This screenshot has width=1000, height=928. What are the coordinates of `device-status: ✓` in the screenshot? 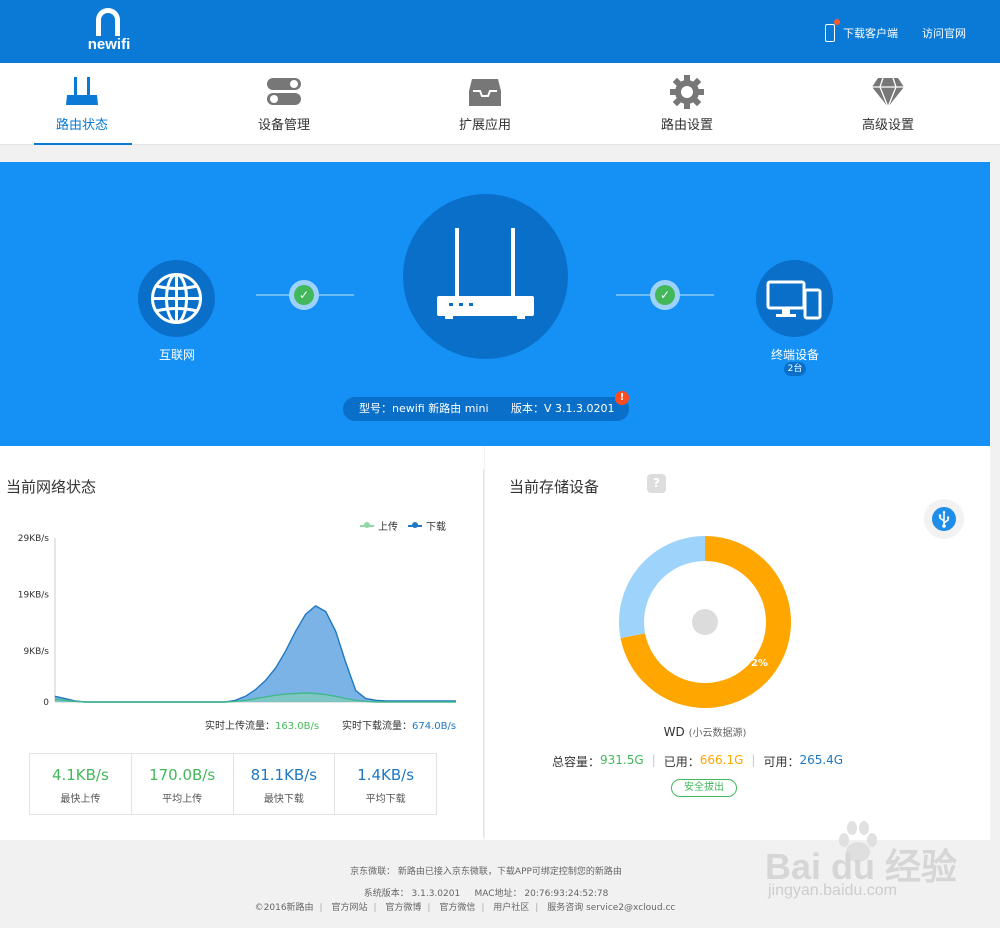 It's located at (665, 295).